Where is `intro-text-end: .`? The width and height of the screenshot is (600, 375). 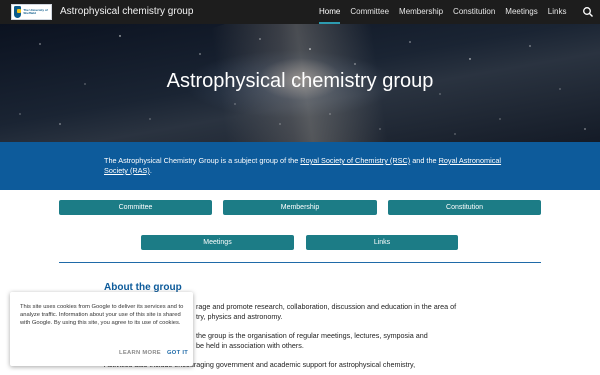
intro-text-end: . is located at coordinates (150, 170).